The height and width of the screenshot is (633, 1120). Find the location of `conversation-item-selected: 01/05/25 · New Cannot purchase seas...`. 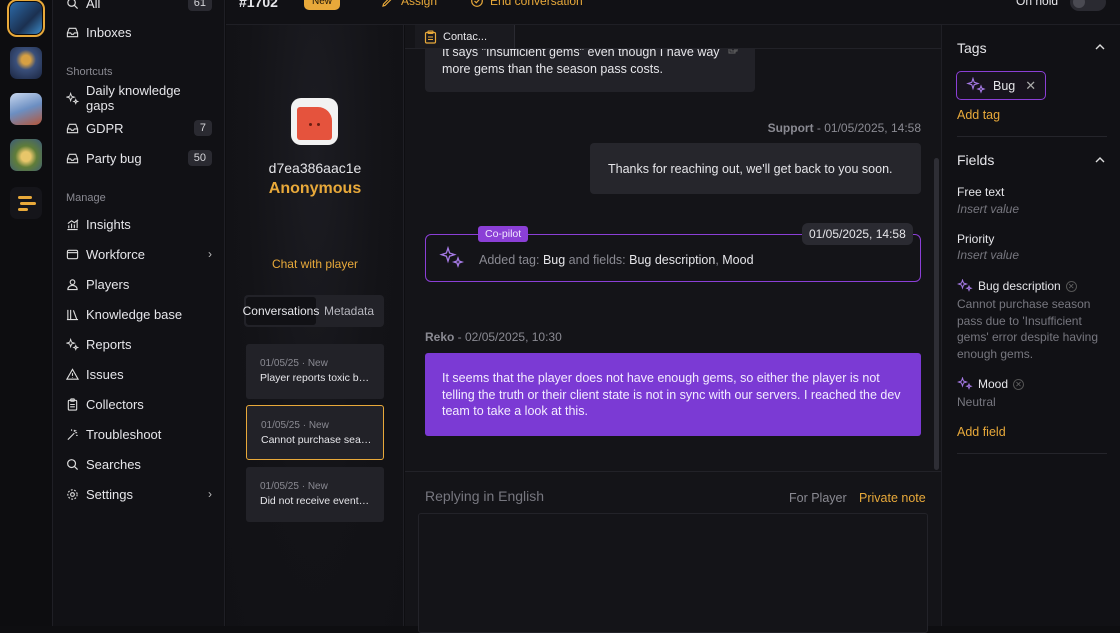

conversation-item-selected: 01/05/25 · New Cannot purchase seas... is located at coordinates (315, 432).